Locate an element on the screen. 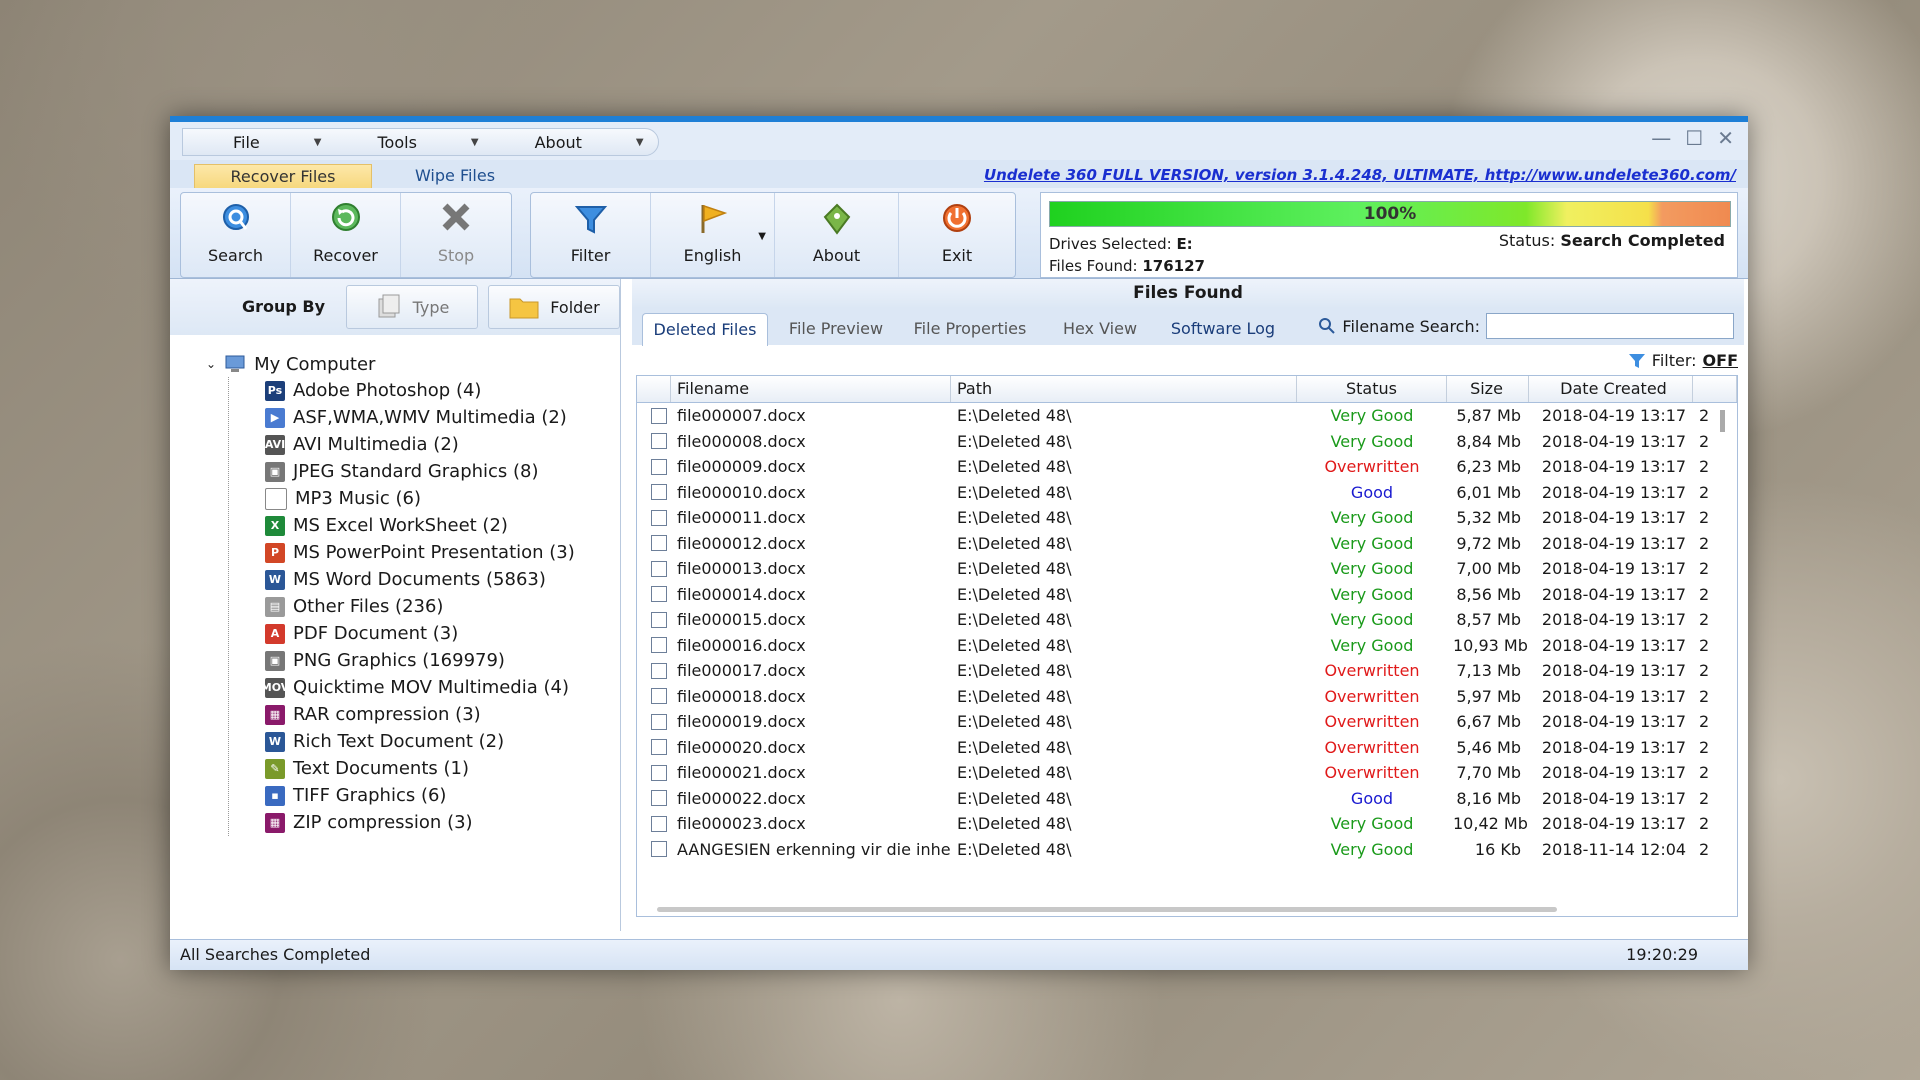 The image size is (1920, 1080). group-by-label: Group By is located at coordinates (284, 306).